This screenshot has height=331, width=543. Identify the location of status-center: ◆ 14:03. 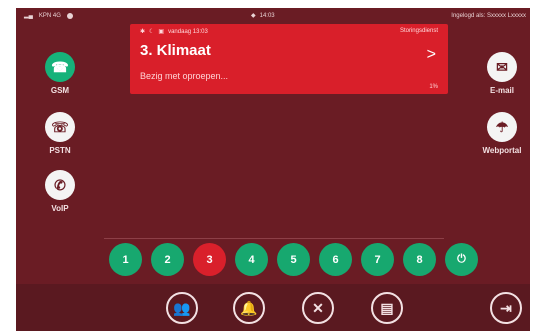
(263, 16).